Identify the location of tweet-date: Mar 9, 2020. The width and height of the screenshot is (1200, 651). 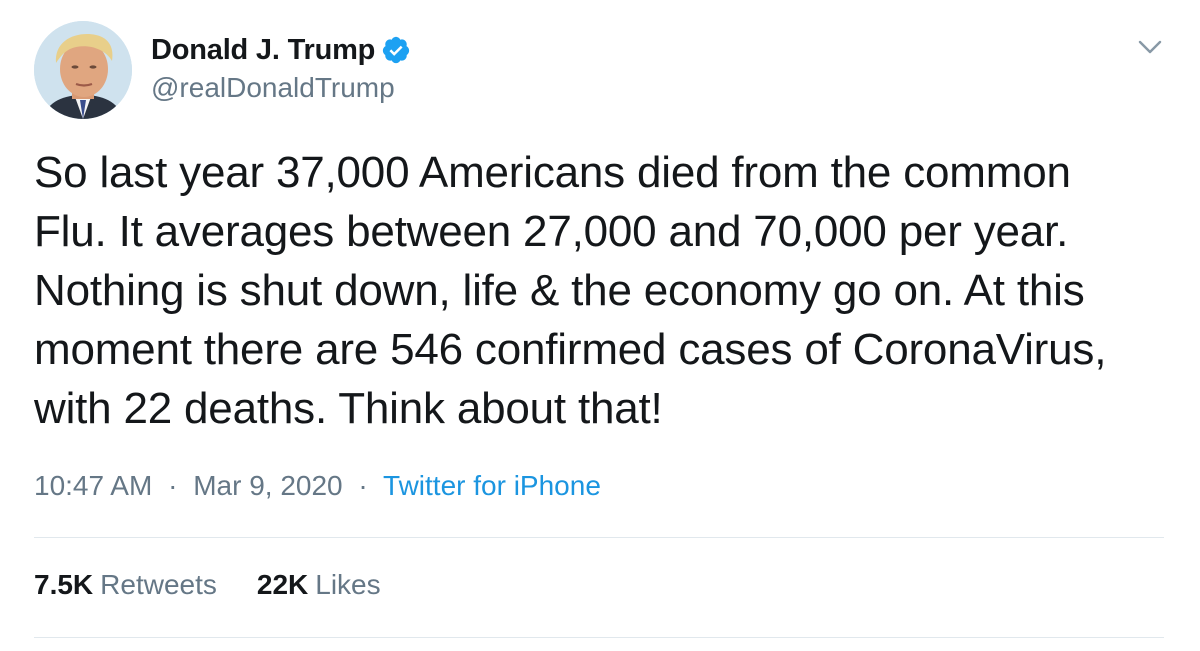
(267, 485).